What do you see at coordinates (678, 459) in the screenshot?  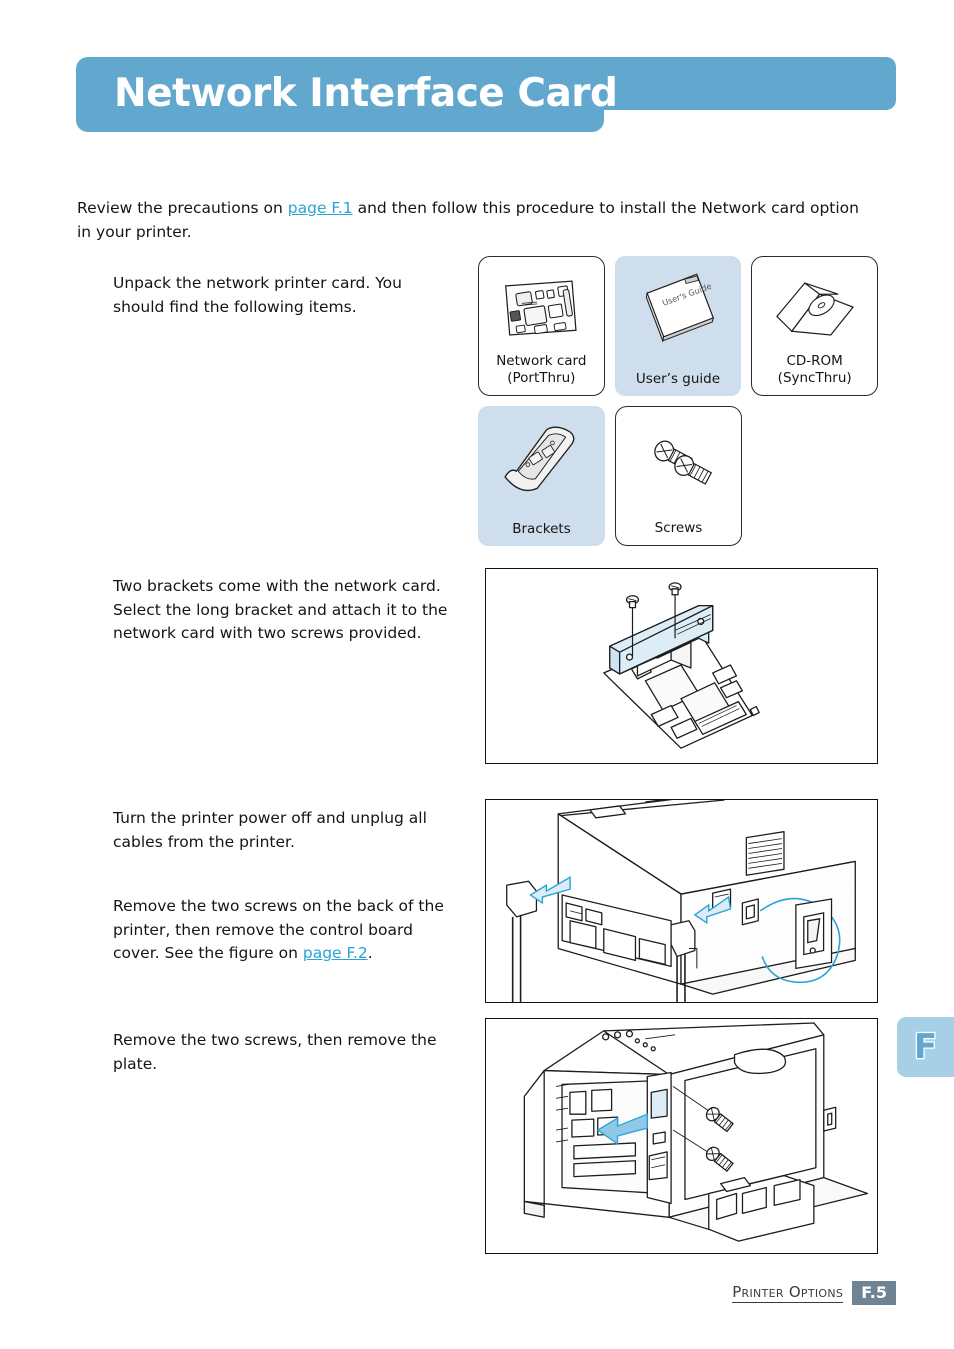 I see `screws-art-icon` at bounding box center [678, 459].